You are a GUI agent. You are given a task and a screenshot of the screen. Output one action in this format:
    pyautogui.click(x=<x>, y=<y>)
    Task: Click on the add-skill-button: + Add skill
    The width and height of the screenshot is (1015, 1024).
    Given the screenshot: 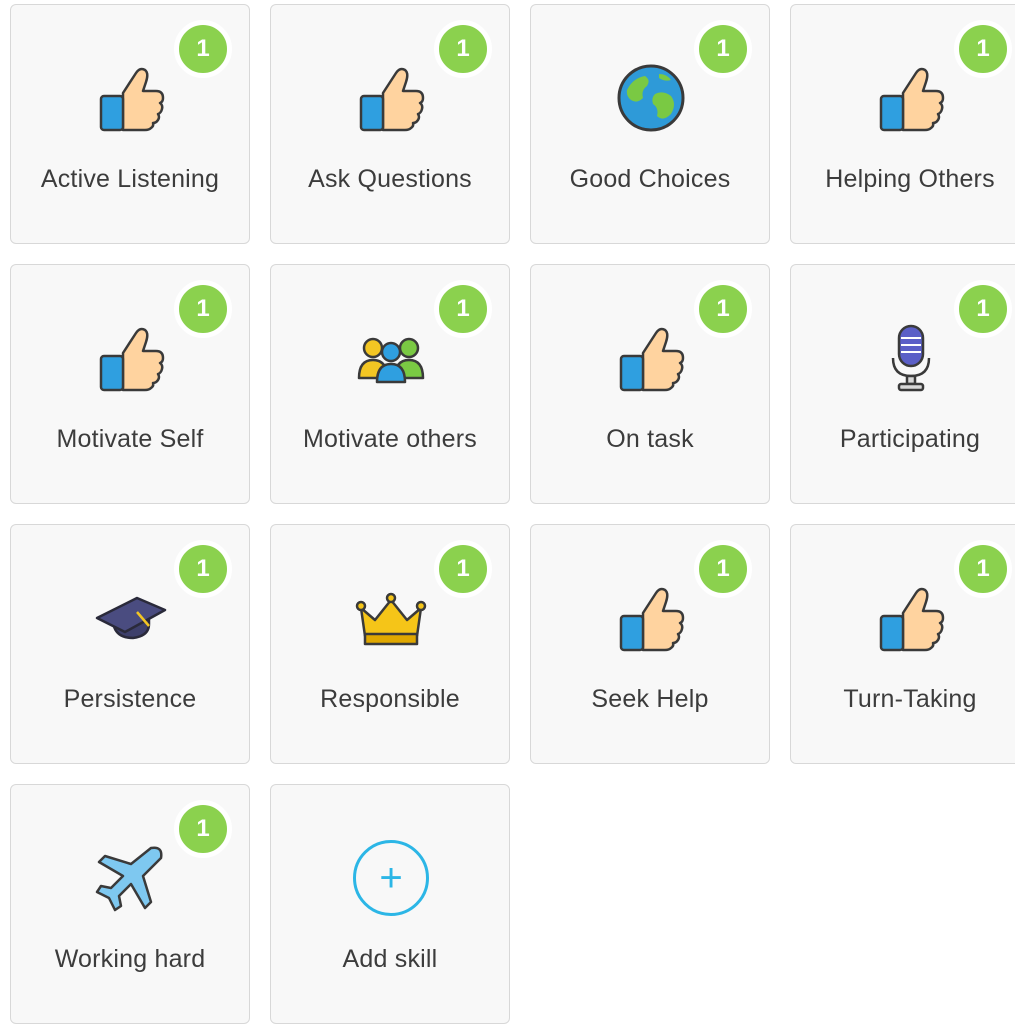 What is the action you would take?
    pyautogui.click(x=390, y=904)
    